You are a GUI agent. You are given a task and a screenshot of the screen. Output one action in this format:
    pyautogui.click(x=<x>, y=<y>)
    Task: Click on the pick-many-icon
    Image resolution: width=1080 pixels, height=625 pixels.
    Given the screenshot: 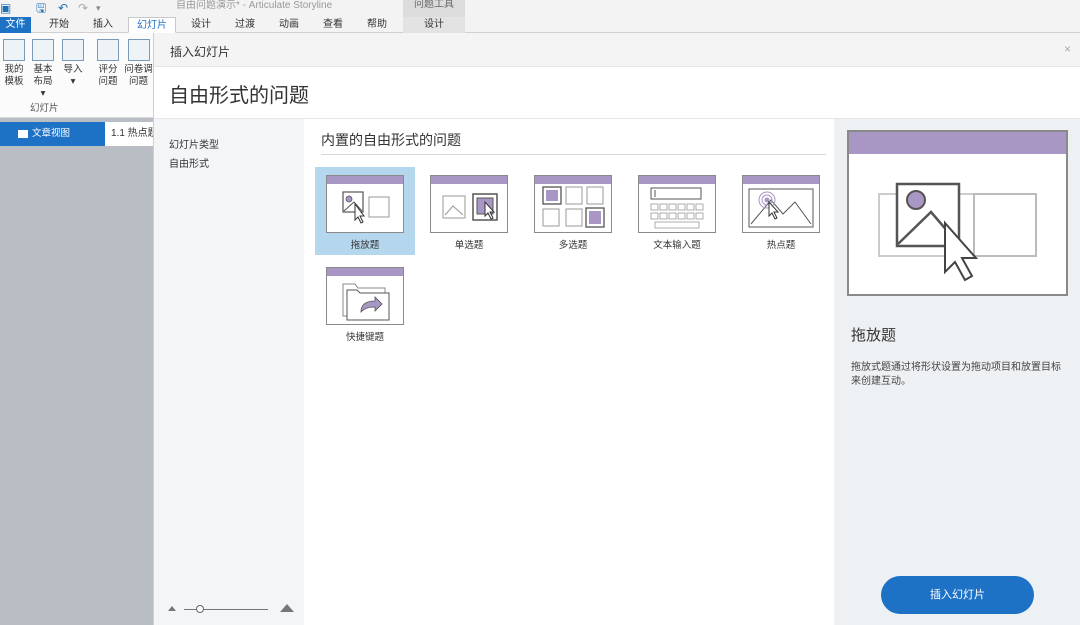 What is the action you would take?
    pyautogui.click(x=573, y=204)
    